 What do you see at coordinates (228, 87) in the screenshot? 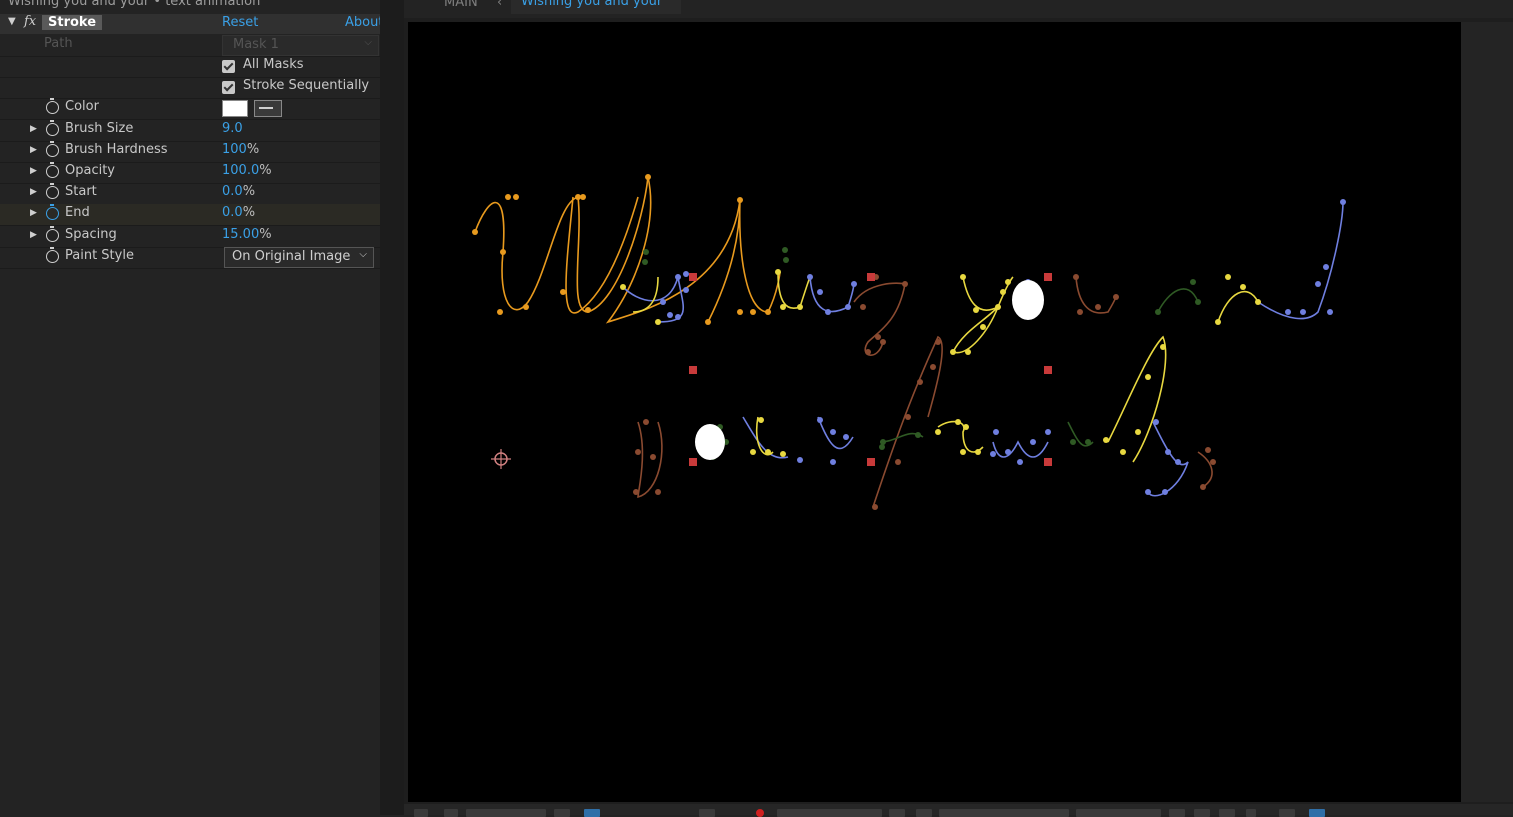
I see `stroke-sequentially-checkbox` at bounding box center [228, 87].